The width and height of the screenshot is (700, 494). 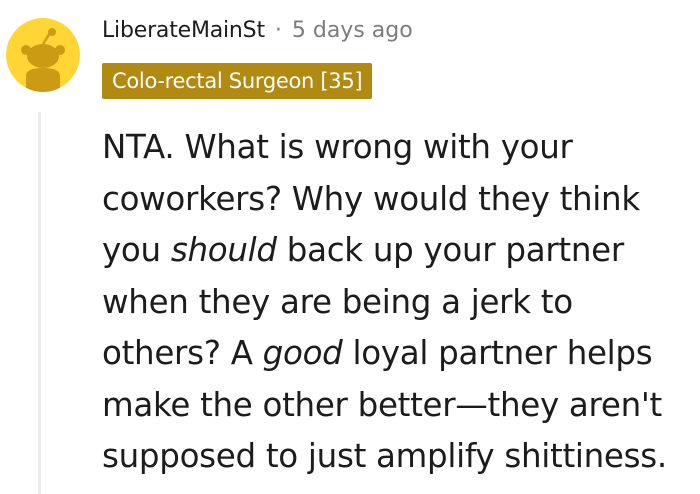 I want to click on body-emphasis: good, so click(x=302, y=353).